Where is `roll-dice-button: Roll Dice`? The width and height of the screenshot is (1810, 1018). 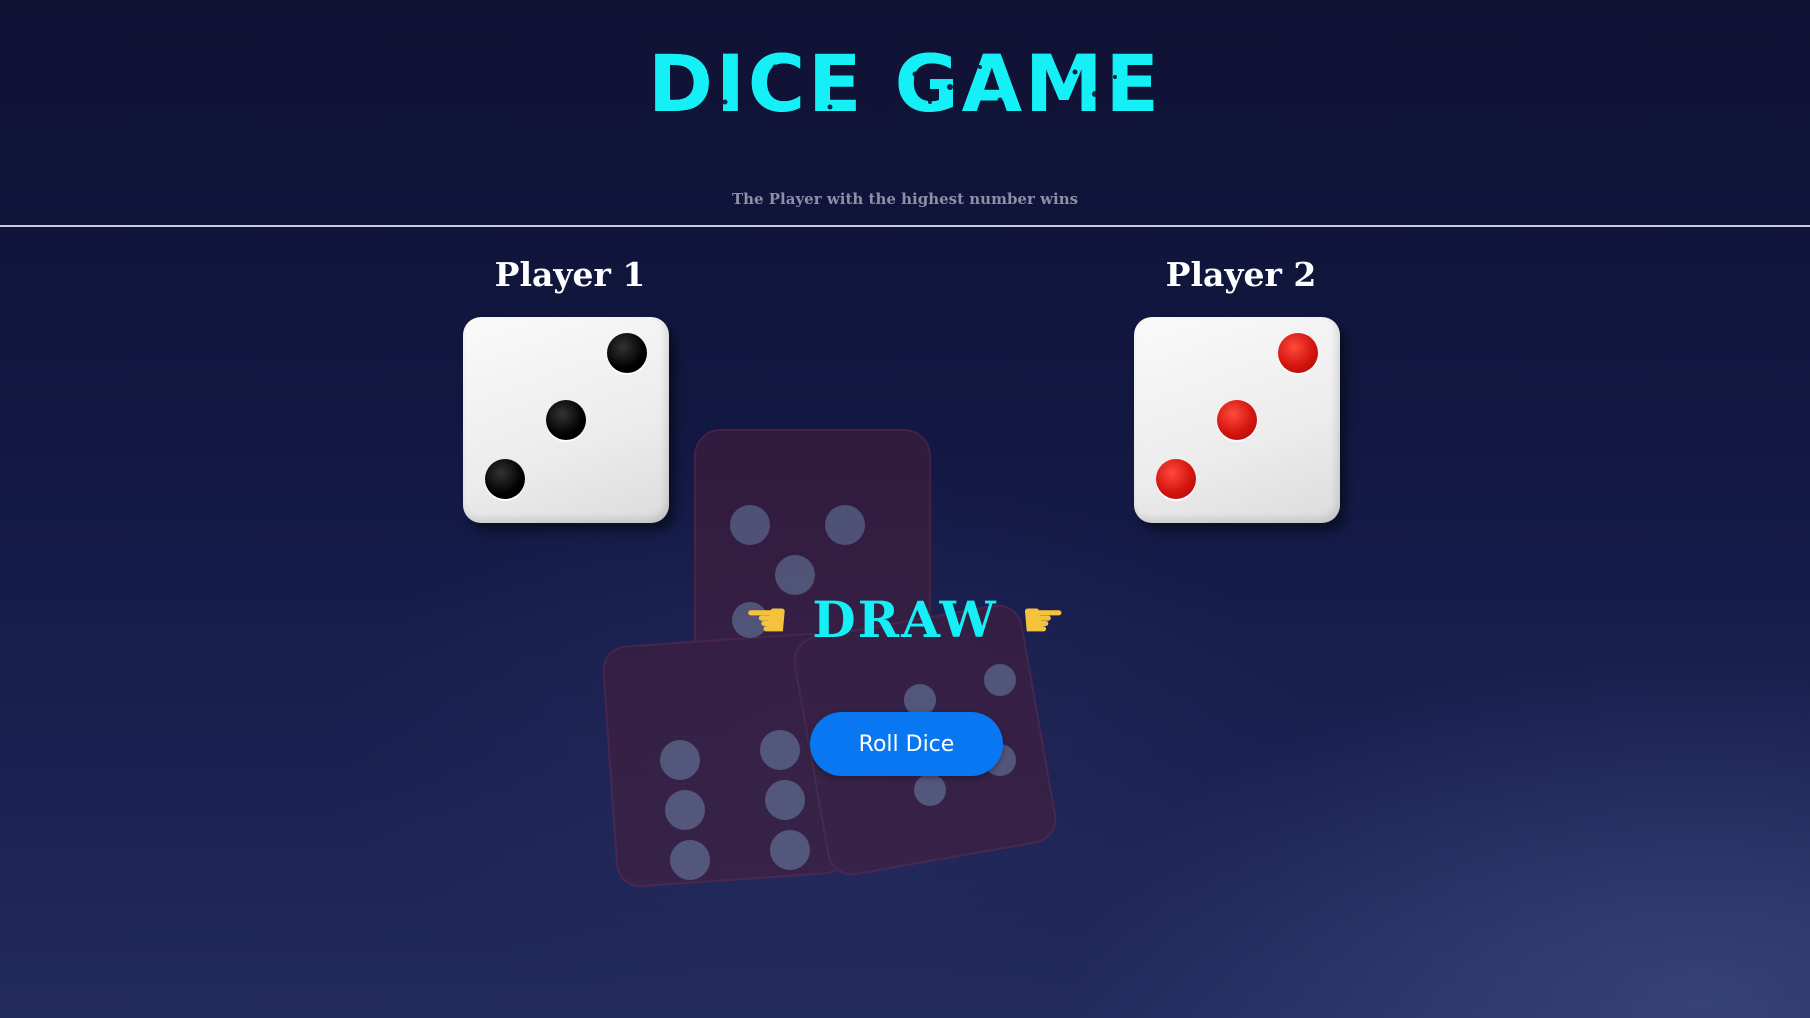
roll-dice-button: Roll Dice is located at coordinates (906, 744).